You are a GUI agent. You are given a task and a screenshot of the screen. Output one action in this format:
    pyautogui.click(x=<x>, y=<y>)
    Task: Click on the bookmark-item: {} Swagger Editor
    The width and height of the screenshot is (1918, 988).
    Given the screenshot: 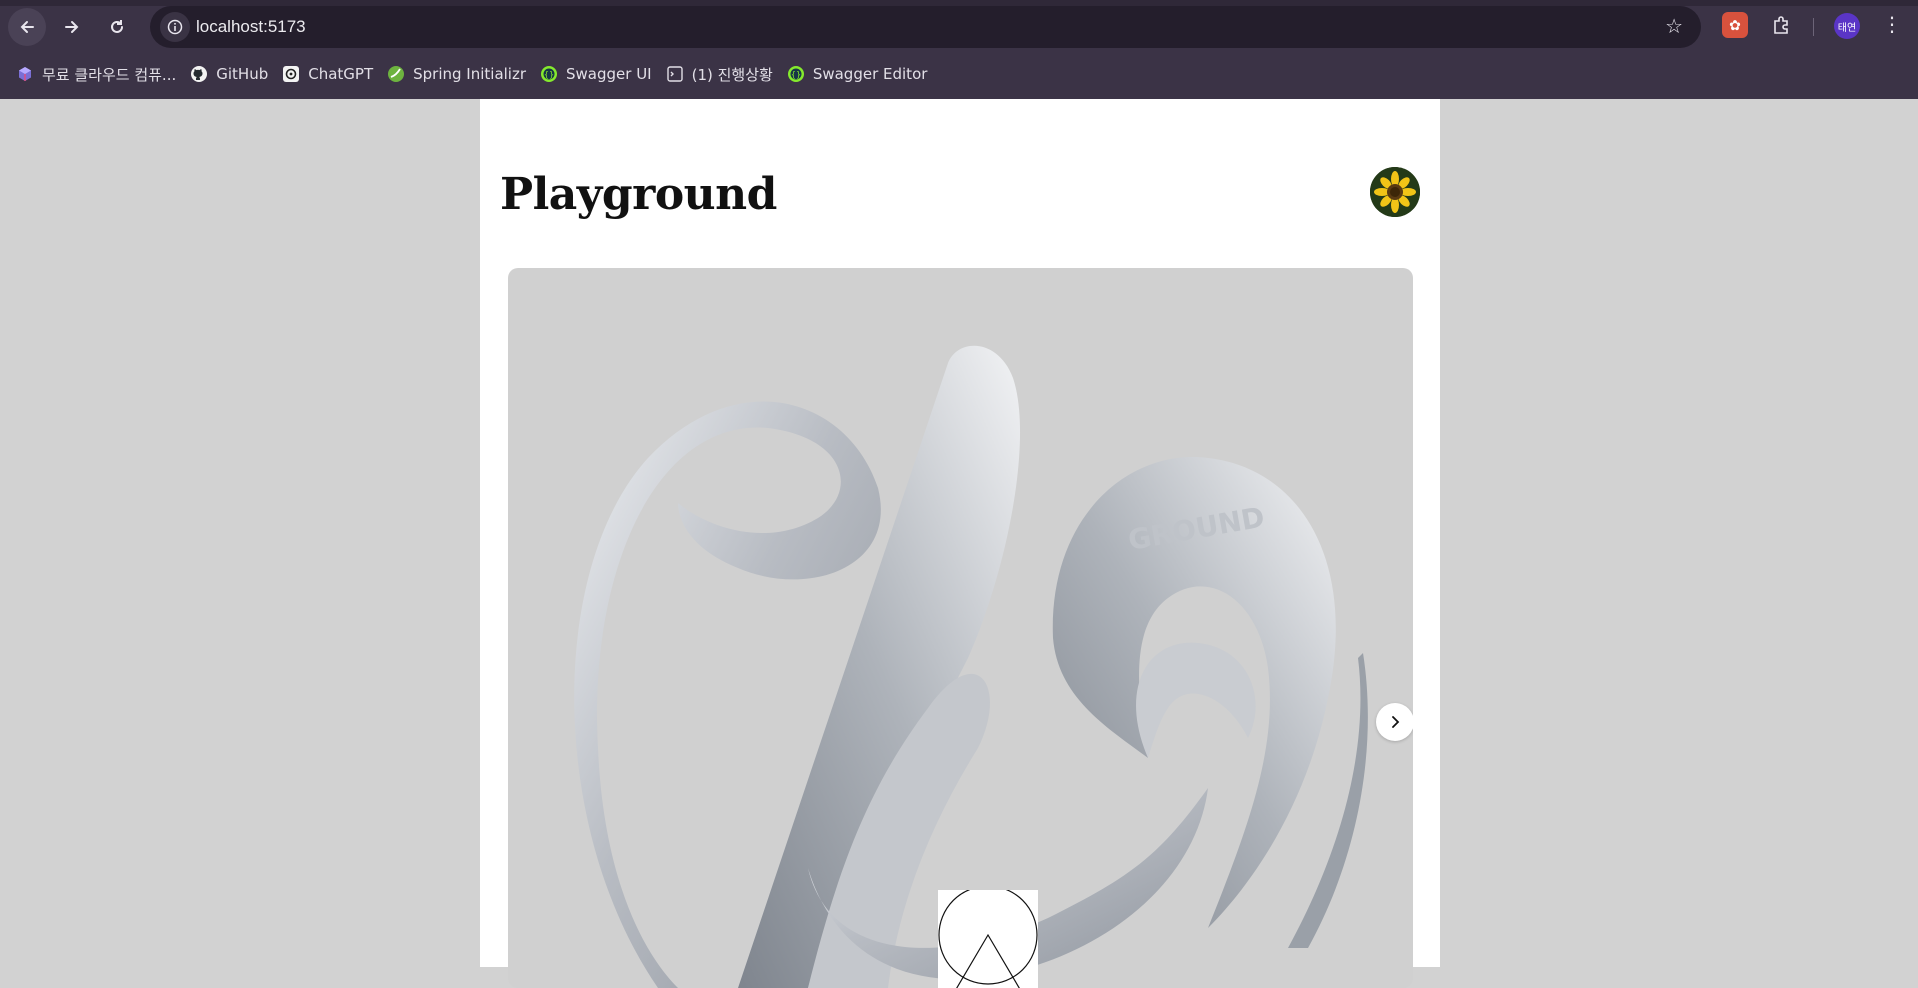 What is the action you would take?
    pyautogui.click(x=860, y=74)
    